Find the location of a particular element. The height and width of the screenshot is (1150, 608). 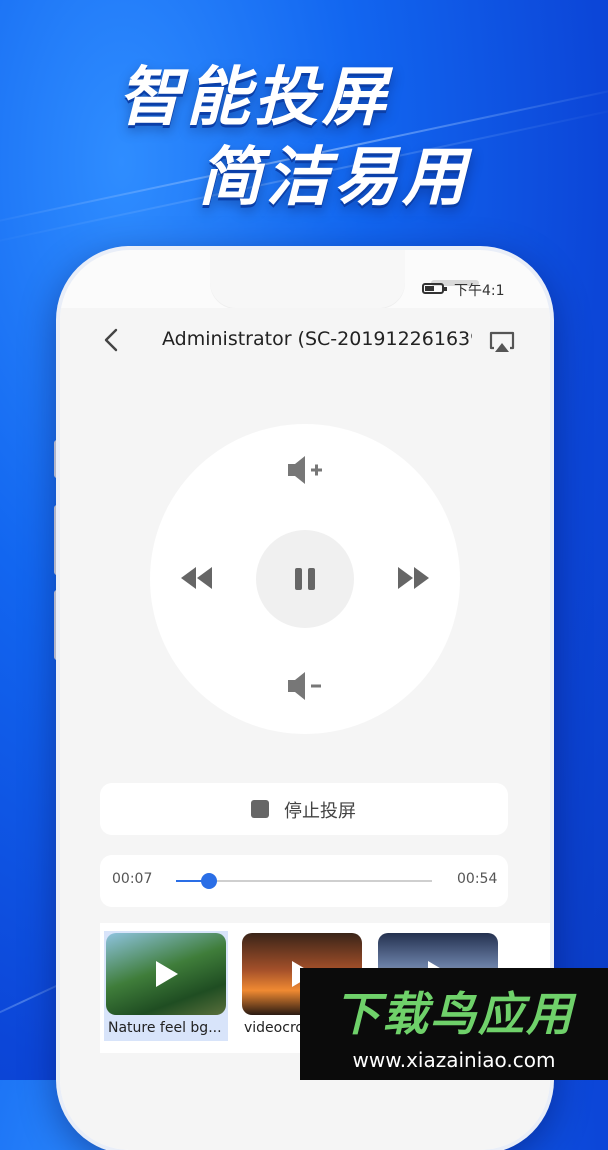

total-time: 00:54 is located at coordinates (477, 879).